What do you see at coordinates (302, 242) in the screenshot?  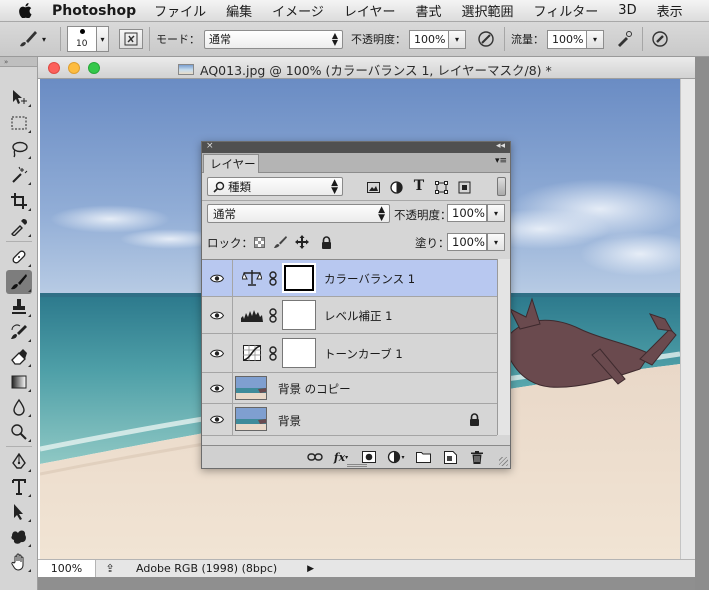 I see `lock-position-icon` at bounding box center [302, 242].